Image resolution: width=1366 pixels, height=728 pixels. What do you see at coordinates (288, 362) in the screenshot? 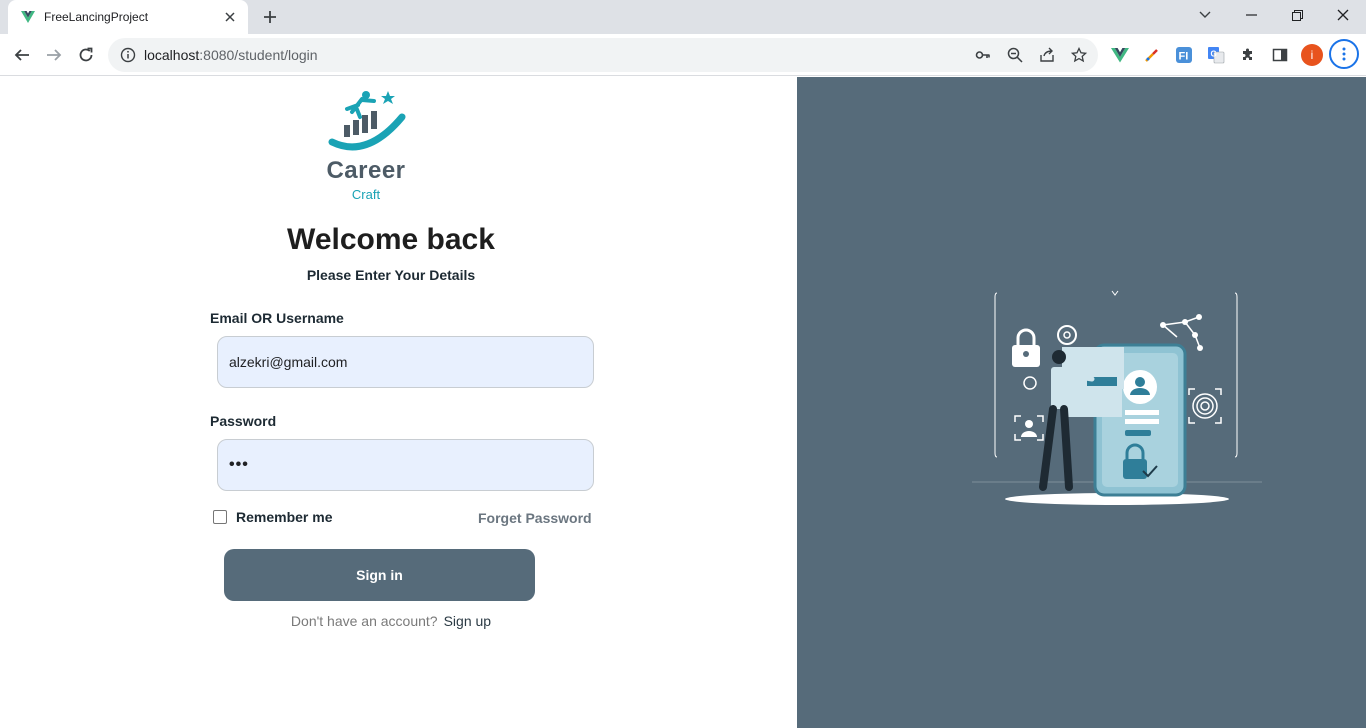
I see `email-field-value: alzekri@gmail.com` at bounding box center [288, 362].